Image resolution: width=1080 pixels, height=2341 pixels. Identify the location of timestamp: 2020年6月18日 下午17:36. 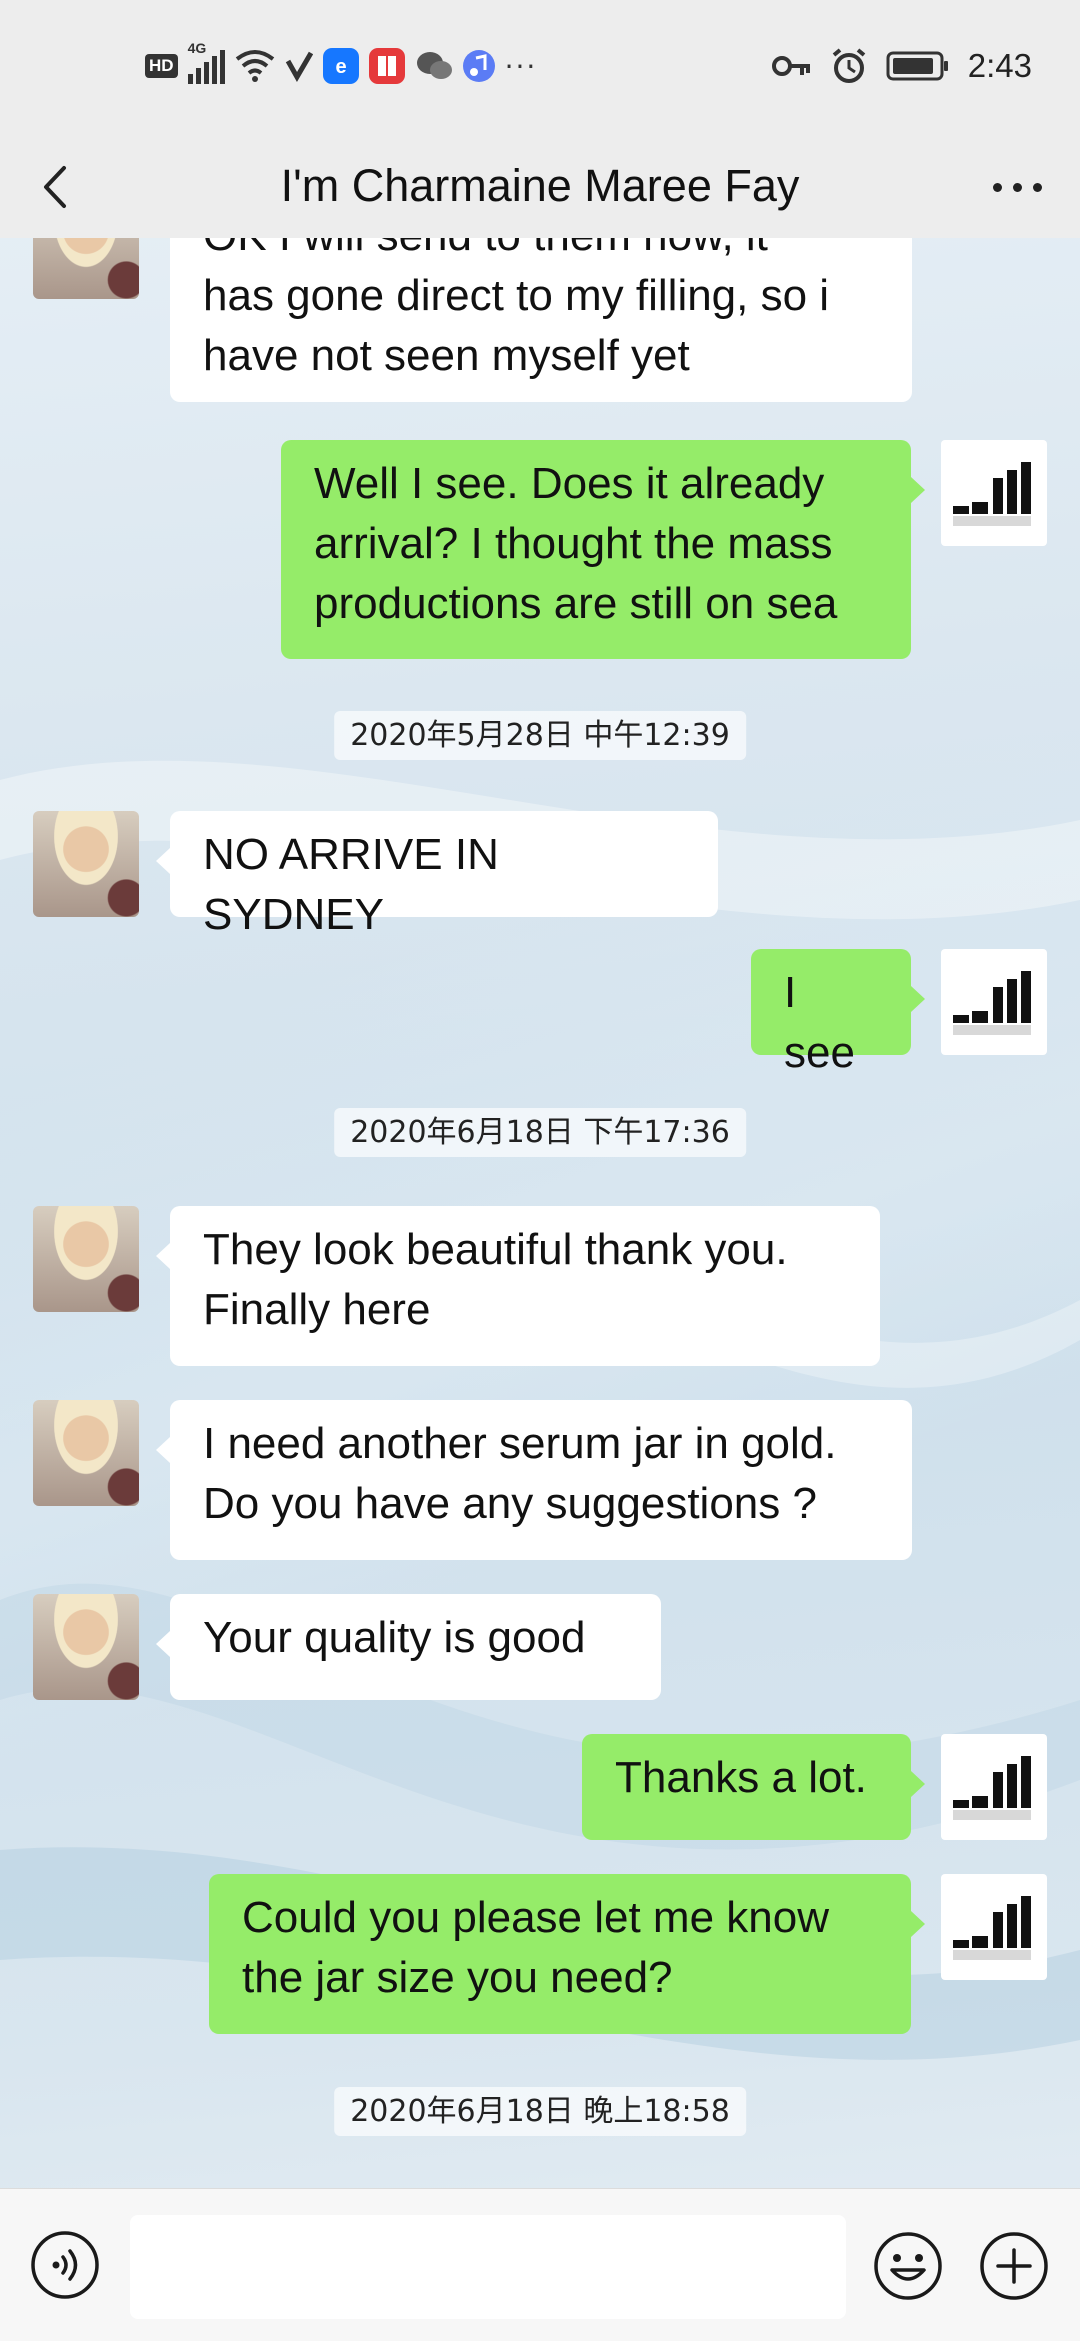
(540, 1132).